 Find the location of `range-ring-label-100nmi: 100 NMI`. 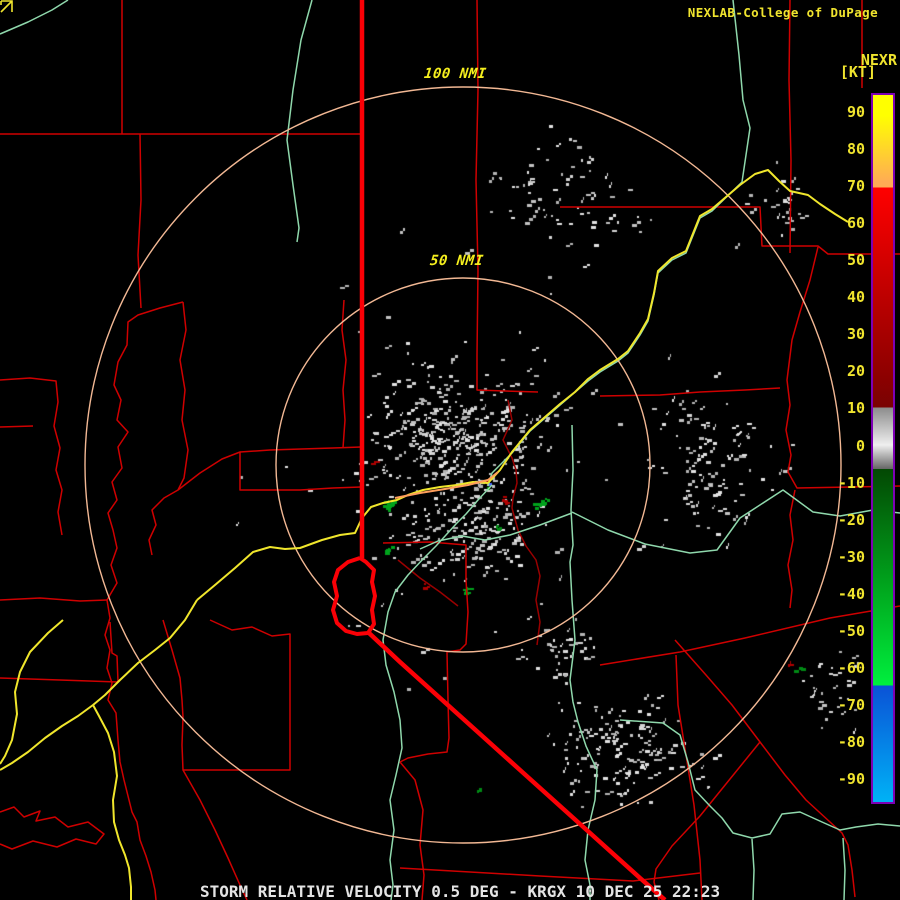

range-ring-label-100nmi: 100 NMI is located at coordinates (455, 74).